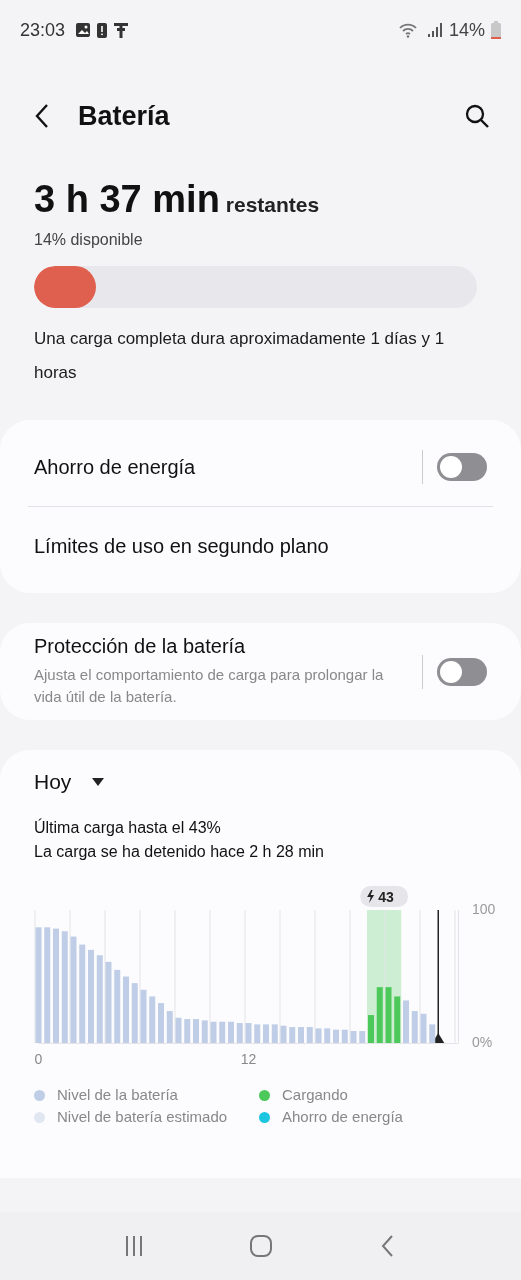 Image resolution: width=521 pixels, height=1280 pixels. I want to click on status-time: 23:03, so click(43, 30).